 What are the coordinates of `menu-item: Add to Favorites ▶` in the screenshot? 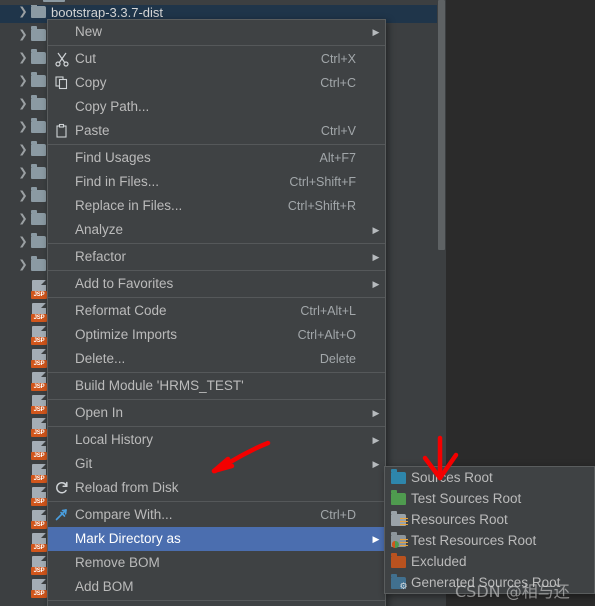 It's located at (216, 284).